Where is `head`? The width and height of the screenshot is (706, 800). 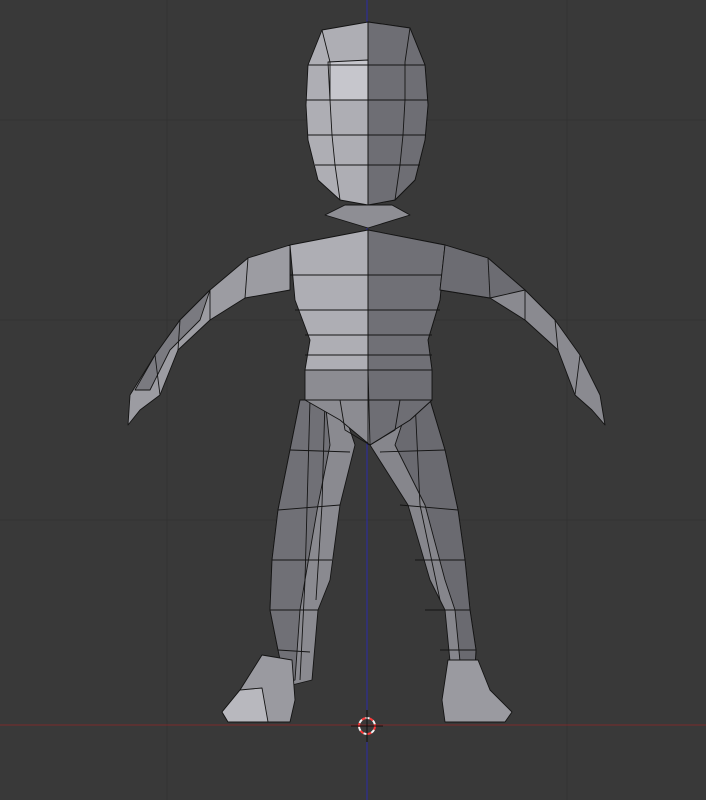
head is located at coordinates (367, 113).